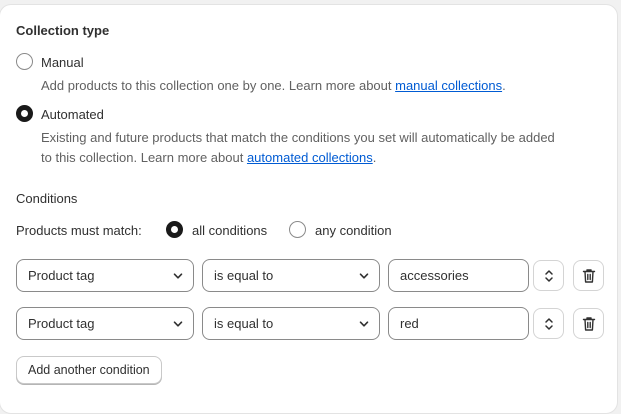  I want to click on condition-field-value-2: Product tag, so click(61, 323).